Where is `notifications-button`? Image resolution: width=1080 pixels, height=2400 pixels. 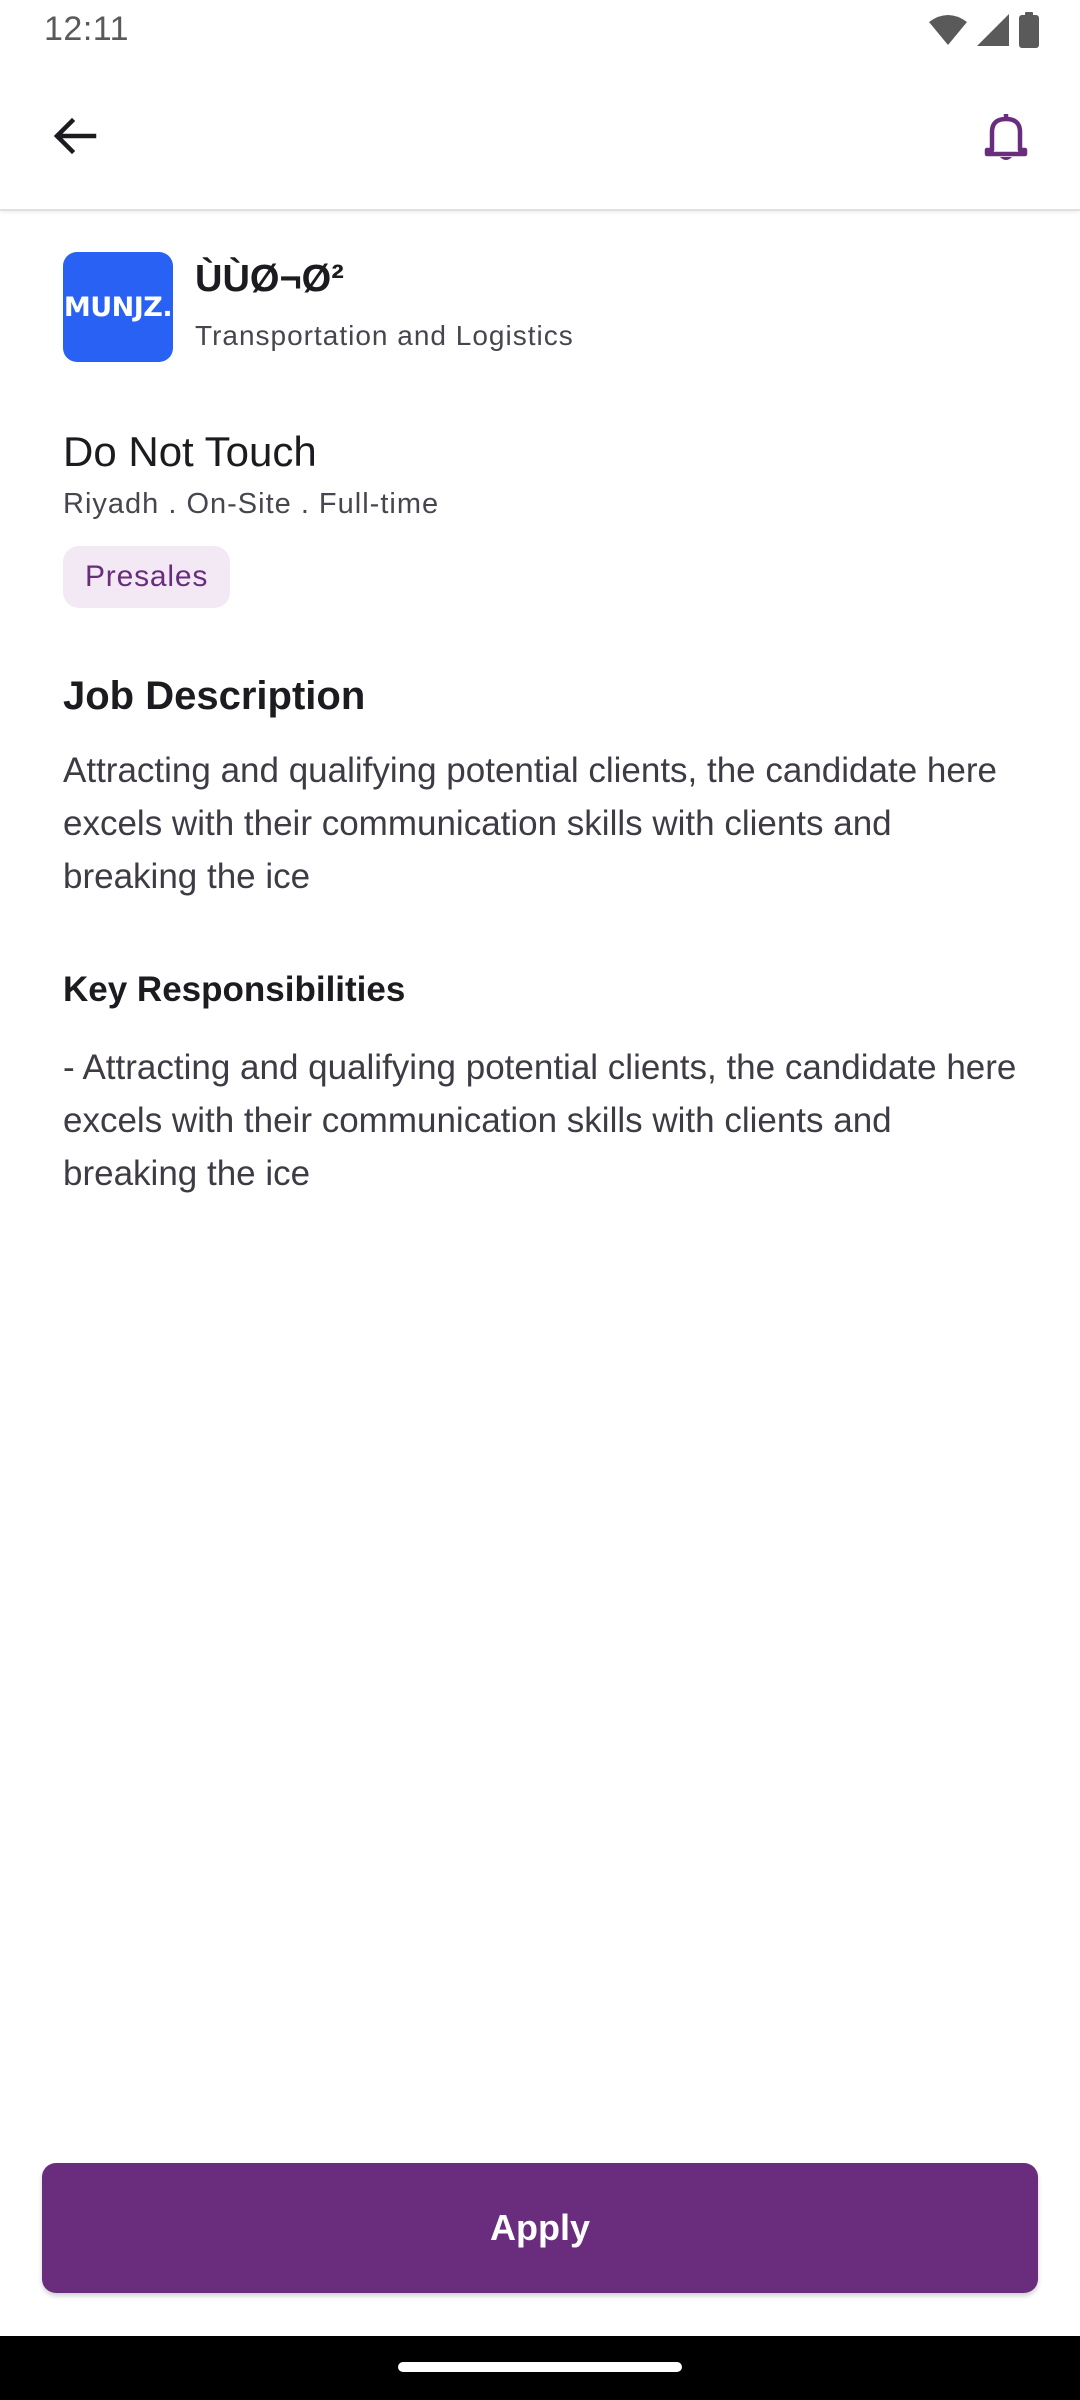
notifications-button is located at coordinates (1006, 136).